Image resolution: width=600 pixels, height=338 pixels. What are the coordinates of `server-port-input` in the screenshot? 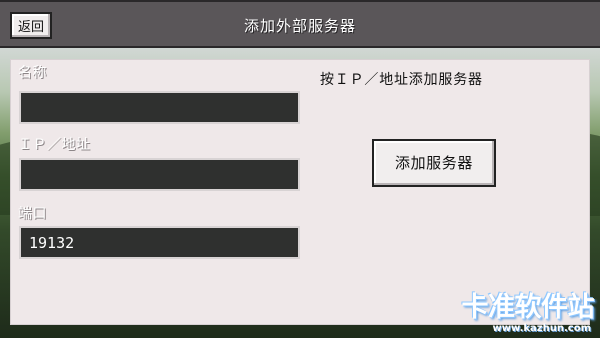 It's located at (159, 242).